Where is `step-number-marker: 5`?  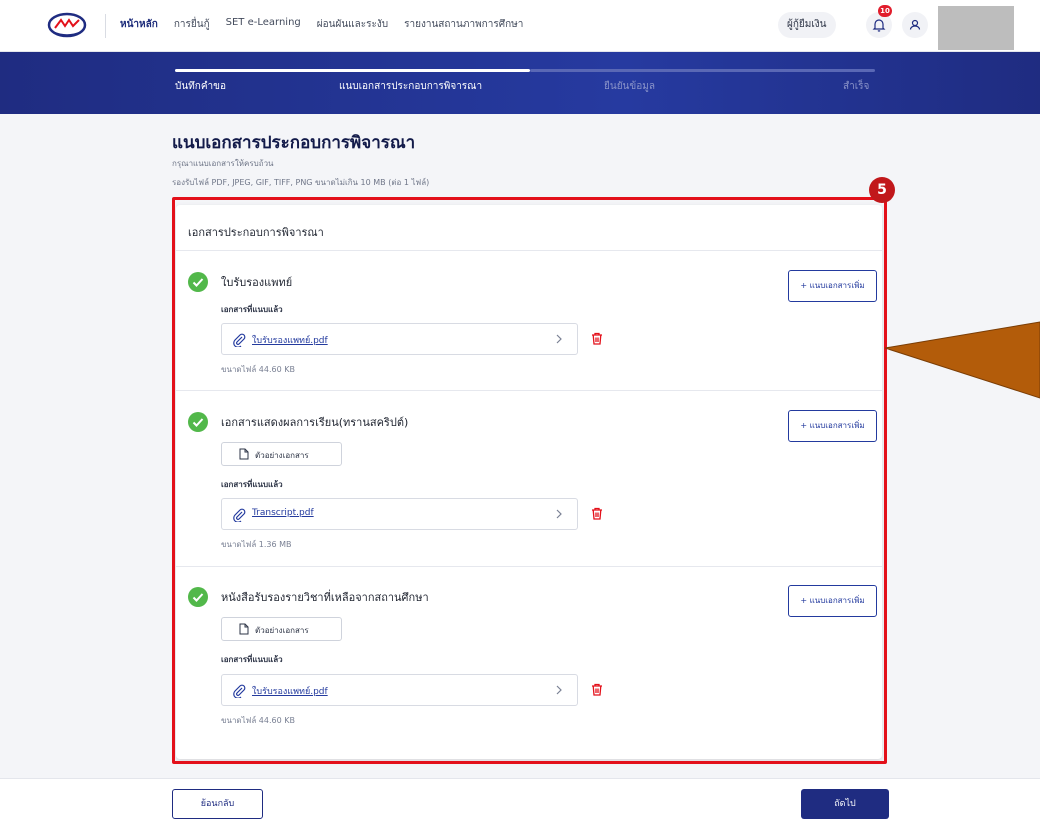
step-number-marker: 5 is located at coordinates (882, 190).